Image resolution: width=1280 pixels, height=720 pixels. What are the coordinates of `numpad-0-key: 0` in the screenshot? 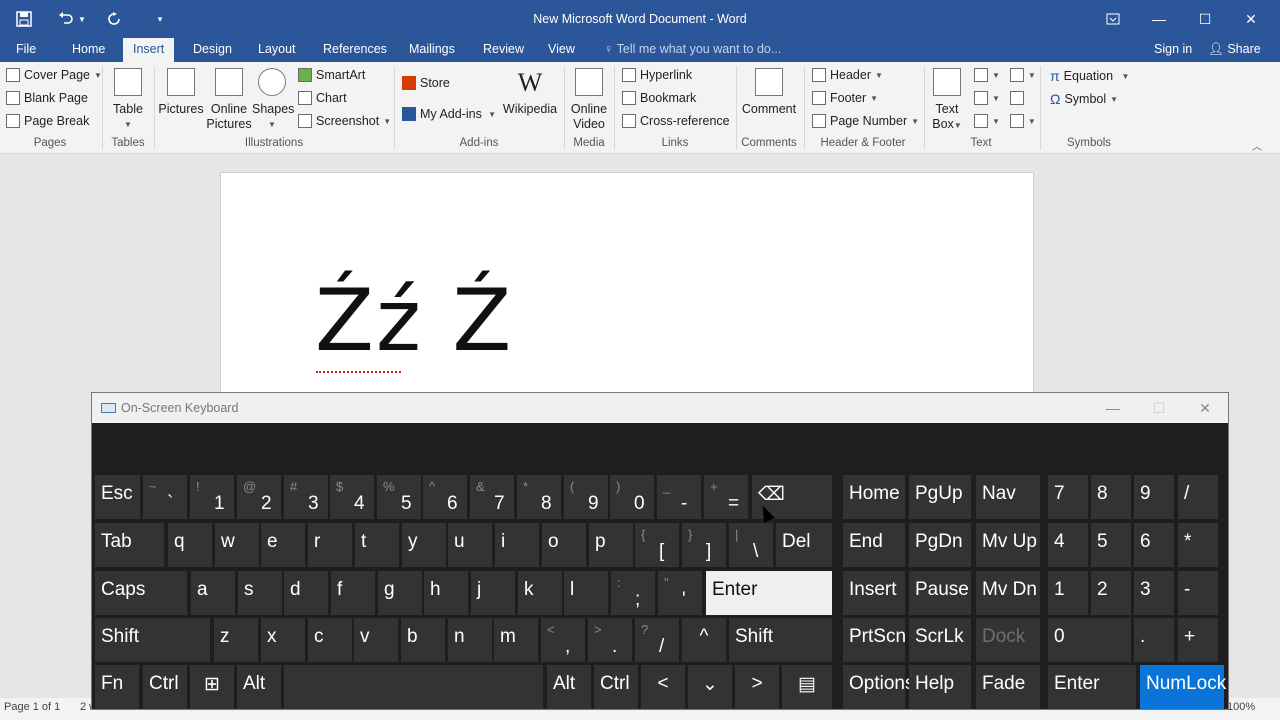 It's located at (1089, 640).